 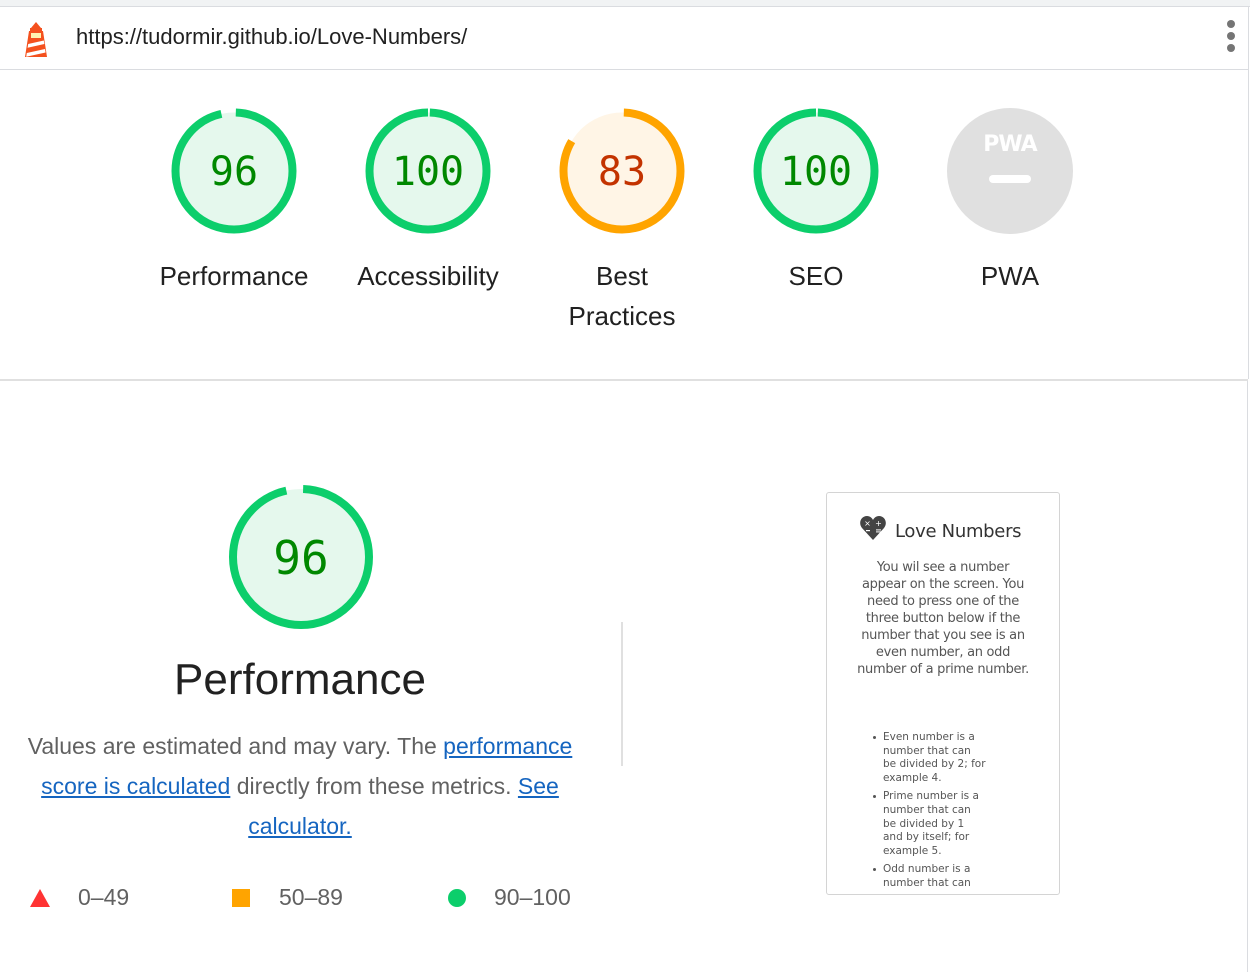 I want to click on gauge-seo-score: 100, so click(x=816, y=172).